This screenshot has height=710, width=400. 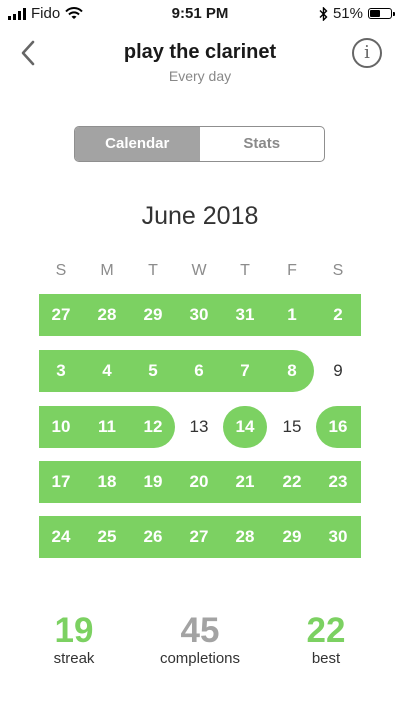 I want to click on weekday-header: F, so click(x=292, y=270).